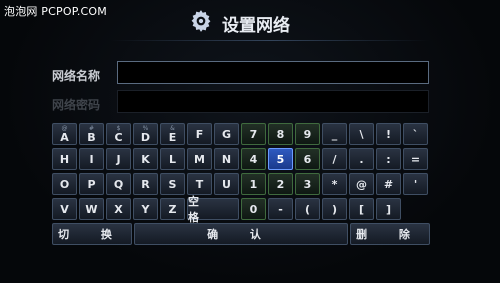 Image resolution: width=500 pixels, height=283 pixels. What do you see at coordinates (199, 134) in the screenshot?
I see `key: F` at bounding box center [199, 134].